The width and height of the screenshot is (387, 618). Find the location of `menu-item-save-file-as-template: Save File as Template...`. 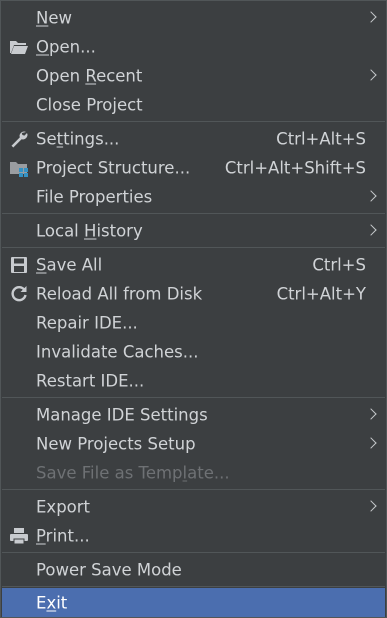

menu-item-save-file-as-template: Save File as Template... is located at coordinates (193, 472).